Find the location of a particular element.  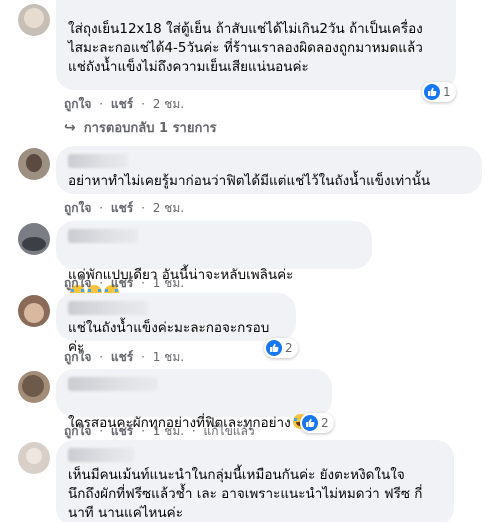

comment-bubble: แค่พักแปบเดียว อันนี้น่าจะหลับเพลินค่ะ is located at coordinates (214, 260).